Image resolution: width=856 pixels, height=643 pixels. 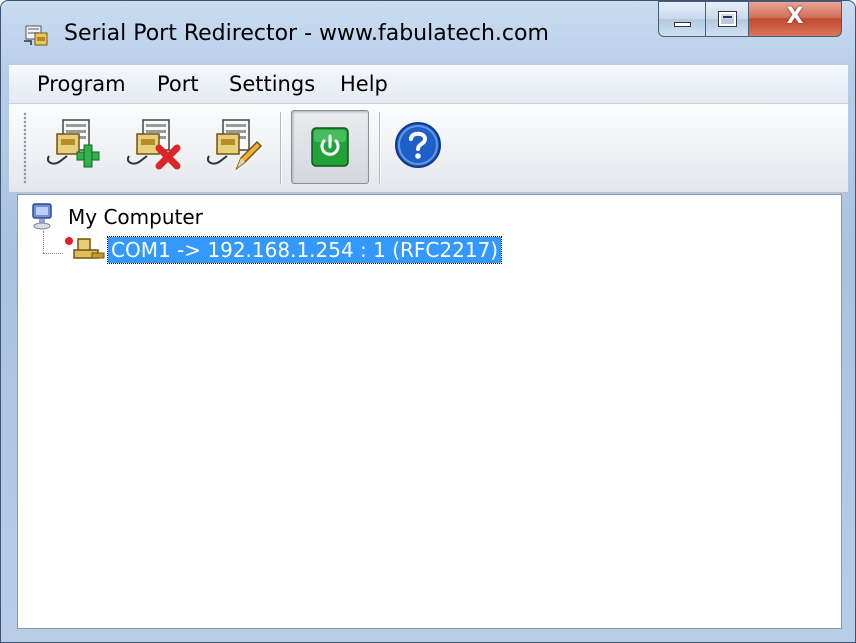 What do you see at coordinates (25, 148) in the screenshot?
I see `toolbar-grip` at bounding box center [25, 148].